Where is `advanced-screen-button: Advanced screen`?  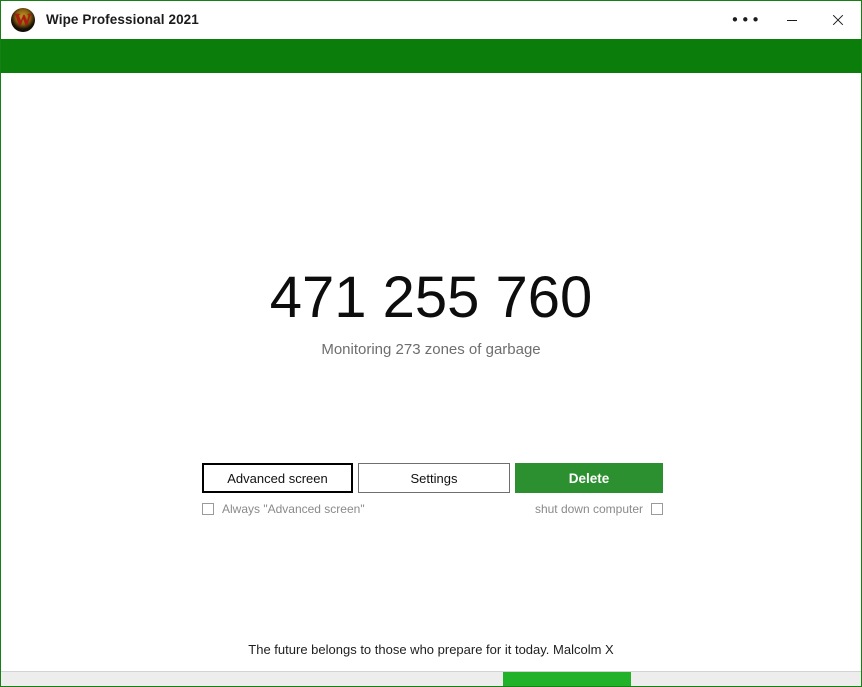 advanced-screen-button: Advanced screen is located at coordinates (277, 478).